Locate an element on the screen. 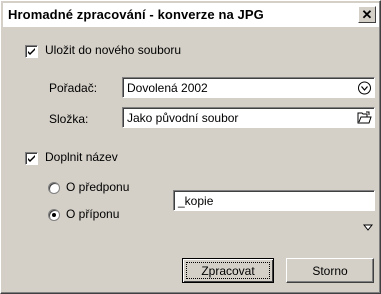  chevron-down-circle-icon is located at coordinates (364, 87).